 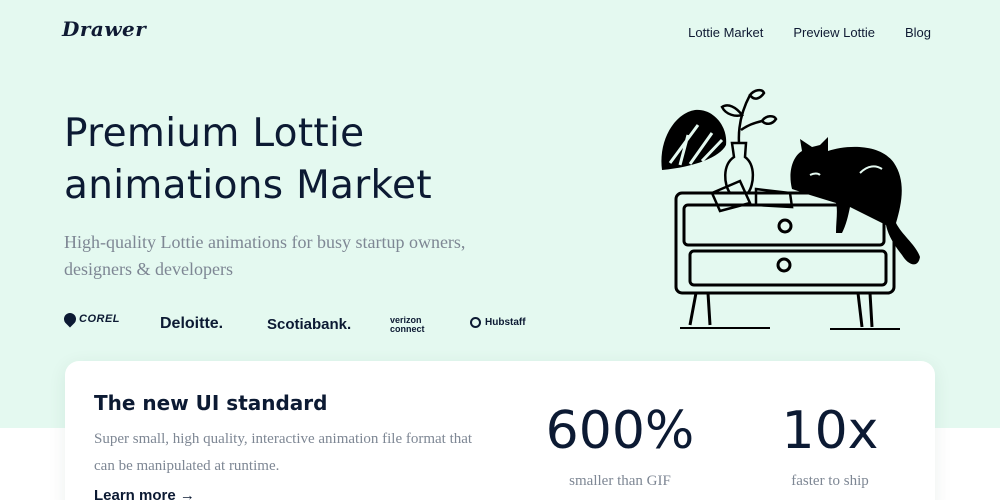 I want to click on drawer-knob-top, so click(x=785, y=226).